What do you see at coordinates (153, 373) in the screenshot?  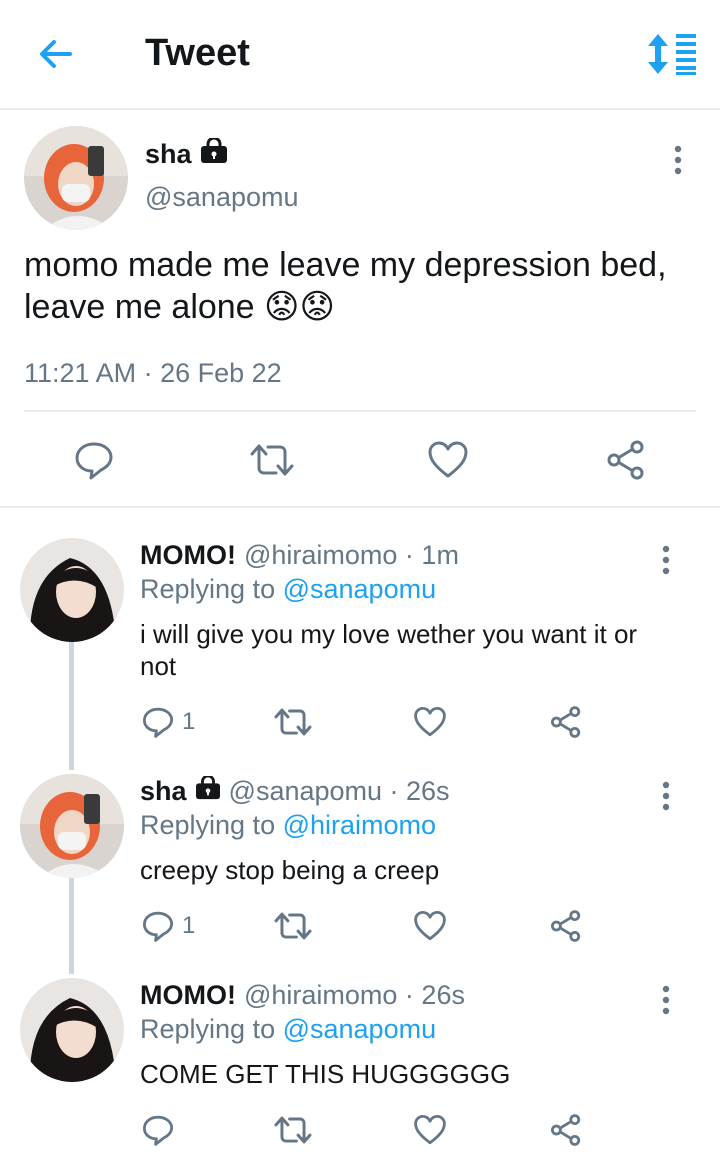 I see `tweet-timestamp: 11:21 AM · 26 Feb 22` at bounding box center [153, 373].